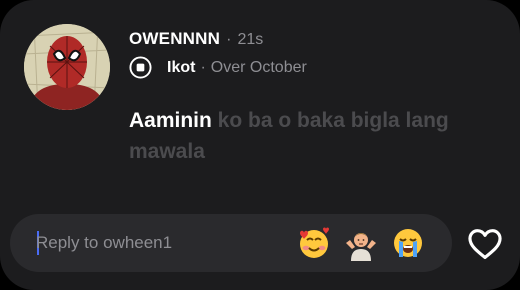  What do you see at coordinates (170, 120) in the screenshot?
I see `lyric-highlighted: Aaminin` at bounding box center [170, 120].